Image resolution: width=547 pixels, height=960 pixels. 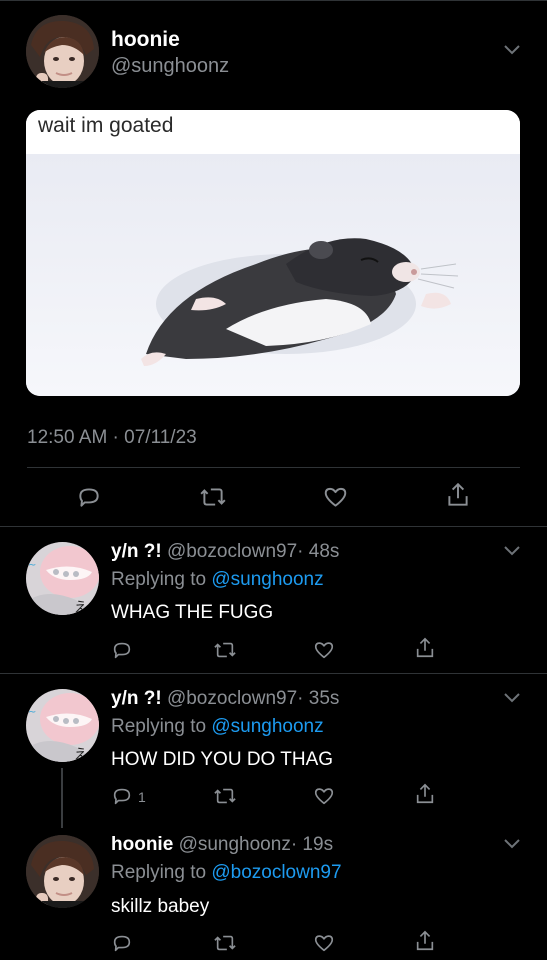 What do you see at coordinates (122, 796) in the screenshot?
I see `reply2-reply-icon` at bounding box center [122, 796].